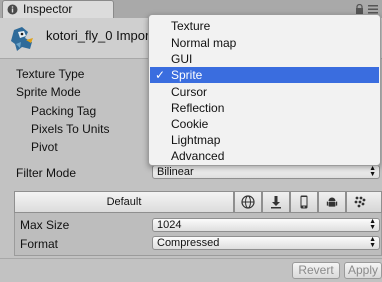  What do you see at coordinates (191, 258) in the screenshot?
I see `divider` at bounding box center [191, 258].